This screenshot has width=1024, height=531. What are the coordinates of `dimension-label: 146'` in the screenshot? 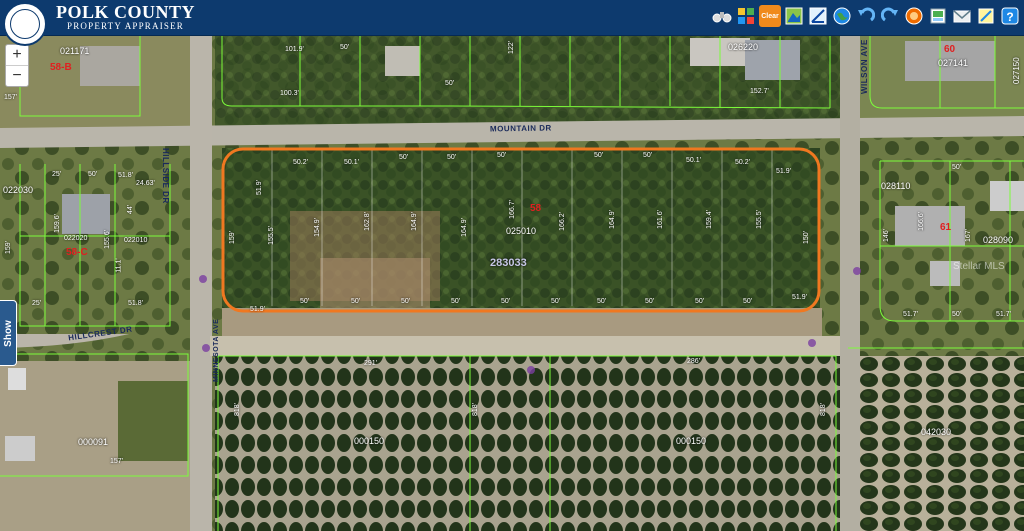 It's located at (887, 235).